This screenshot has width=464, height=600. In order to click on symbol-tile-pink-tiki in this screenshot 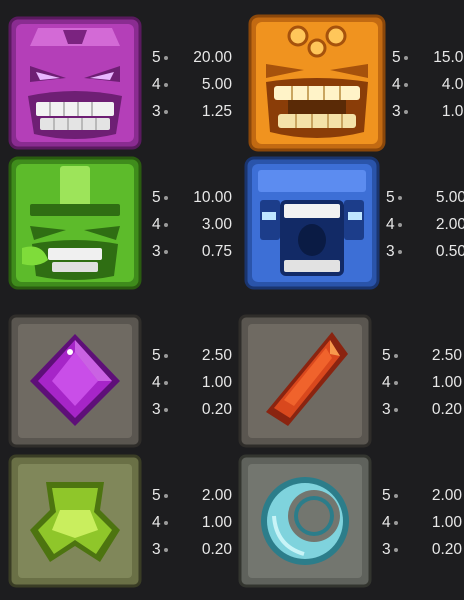, I will do `click(75, 83)`.